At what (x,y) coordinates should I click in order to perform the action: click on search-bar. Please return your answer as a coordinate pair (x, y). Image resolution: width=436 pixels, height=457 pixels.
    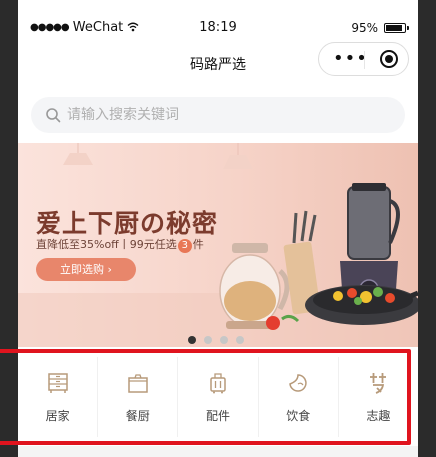
    Looking at the image, I should click on (218, 115).